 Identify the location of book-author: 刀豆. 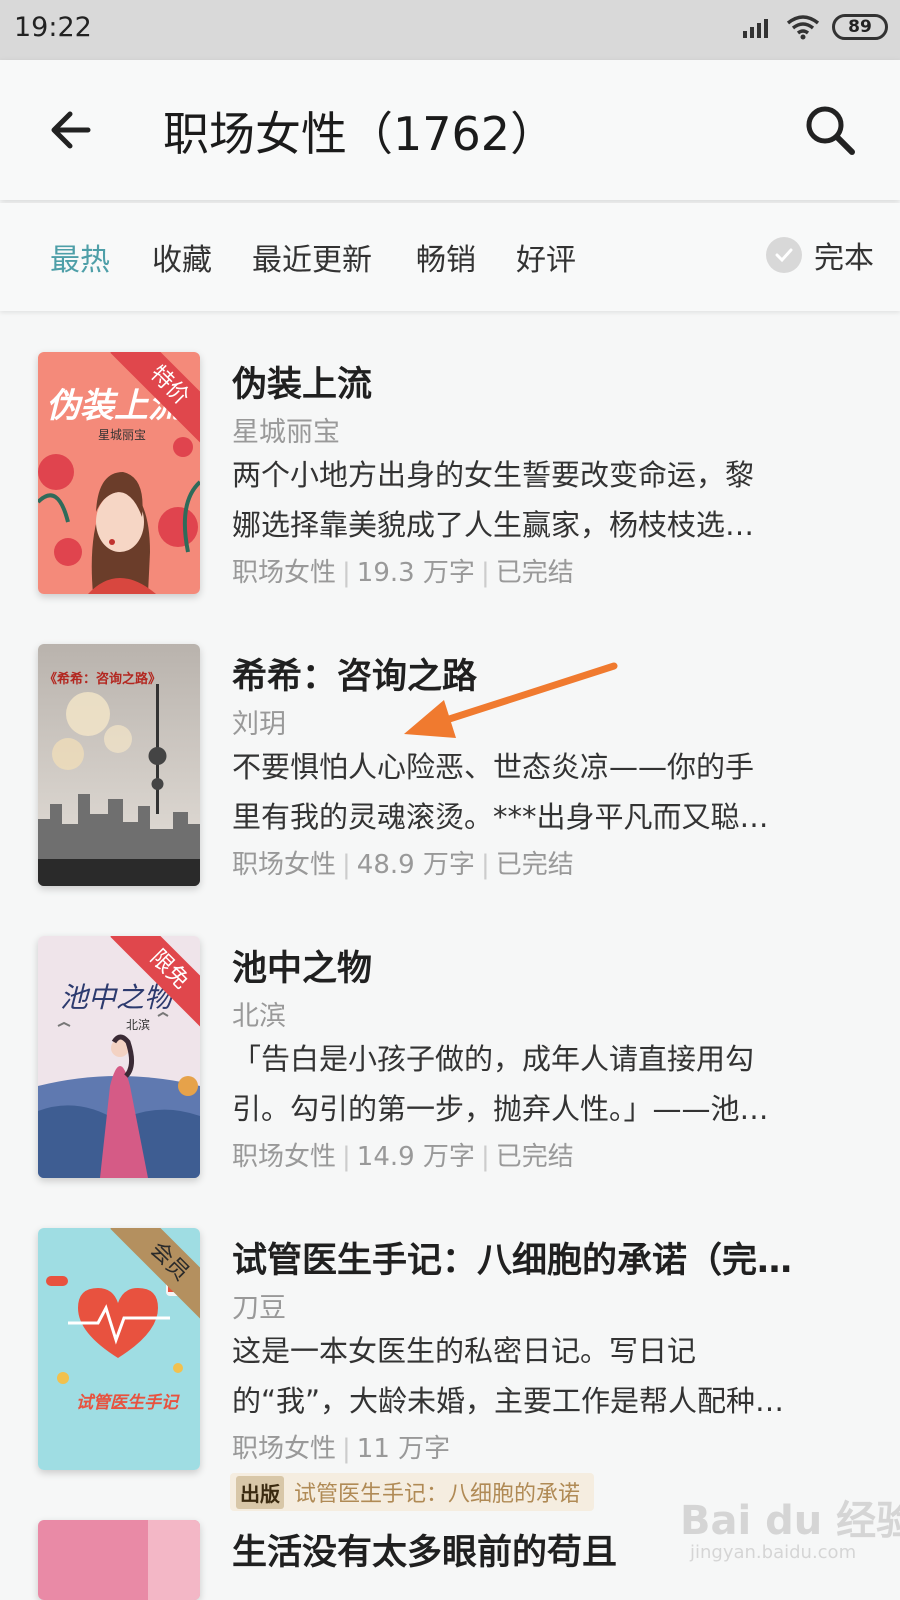
(259, 1308).